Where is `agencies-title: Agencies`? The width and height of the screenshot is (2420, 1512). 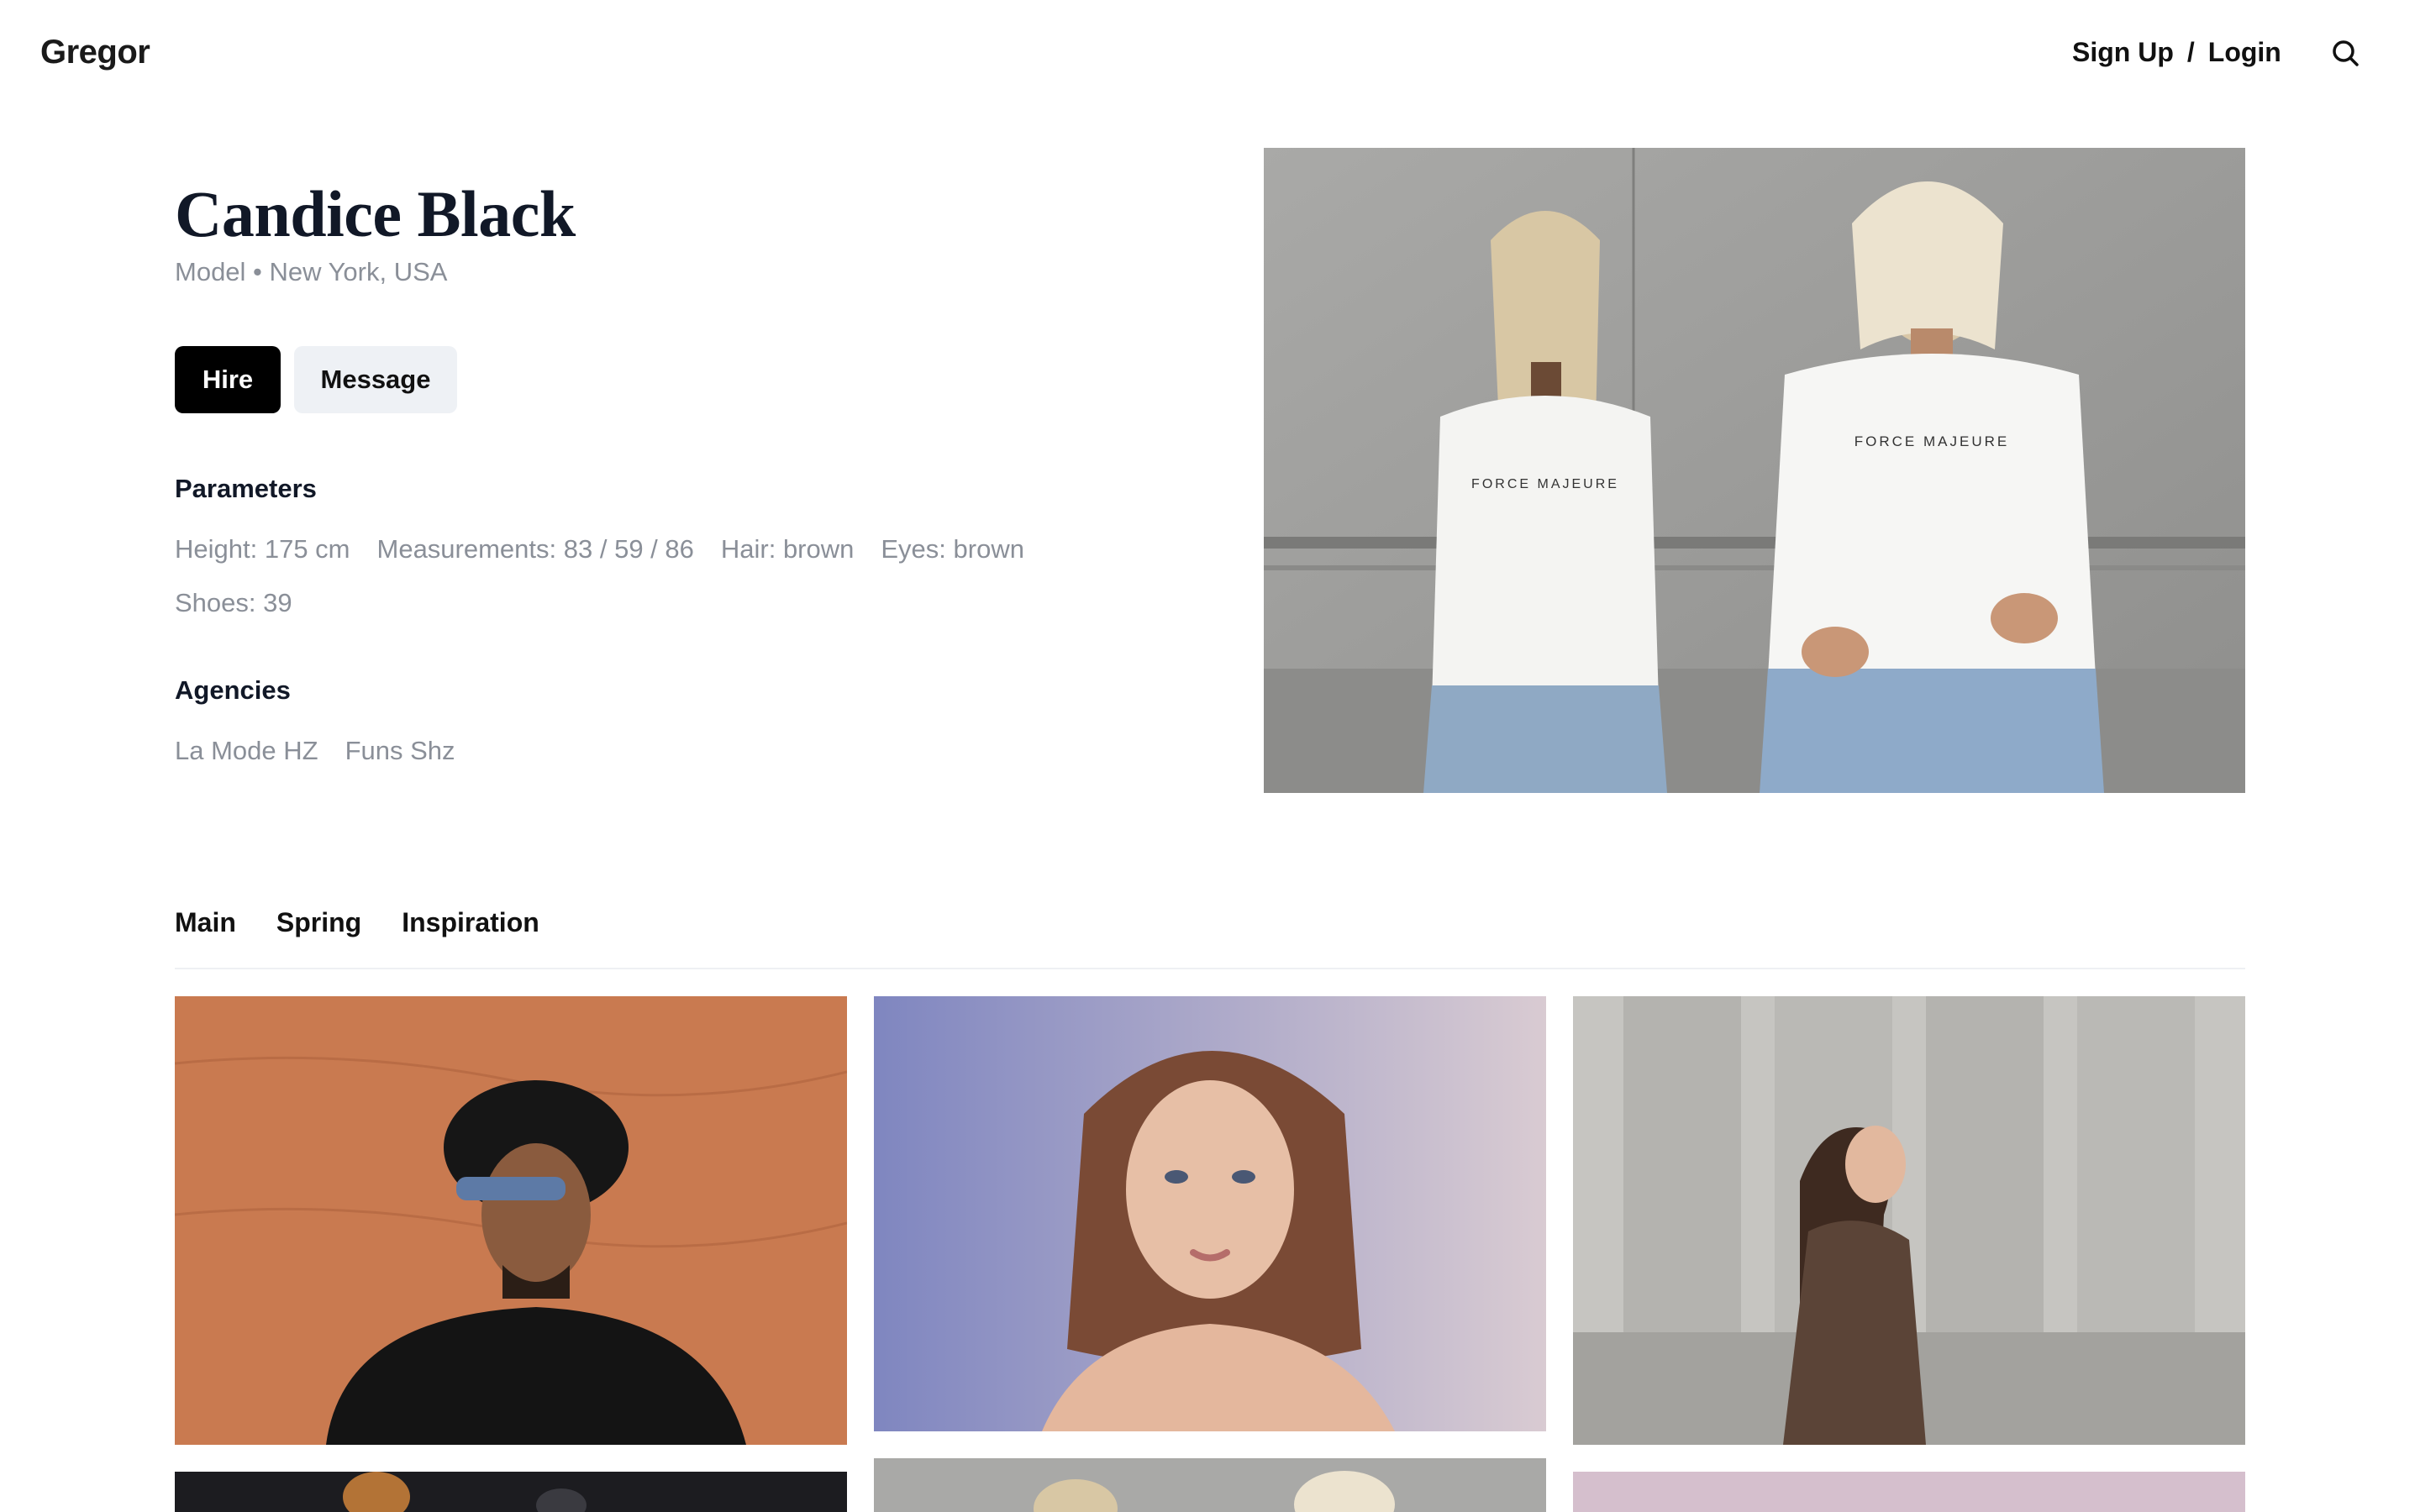 agencies-title: Agencies is located at coordinates (233, 690).